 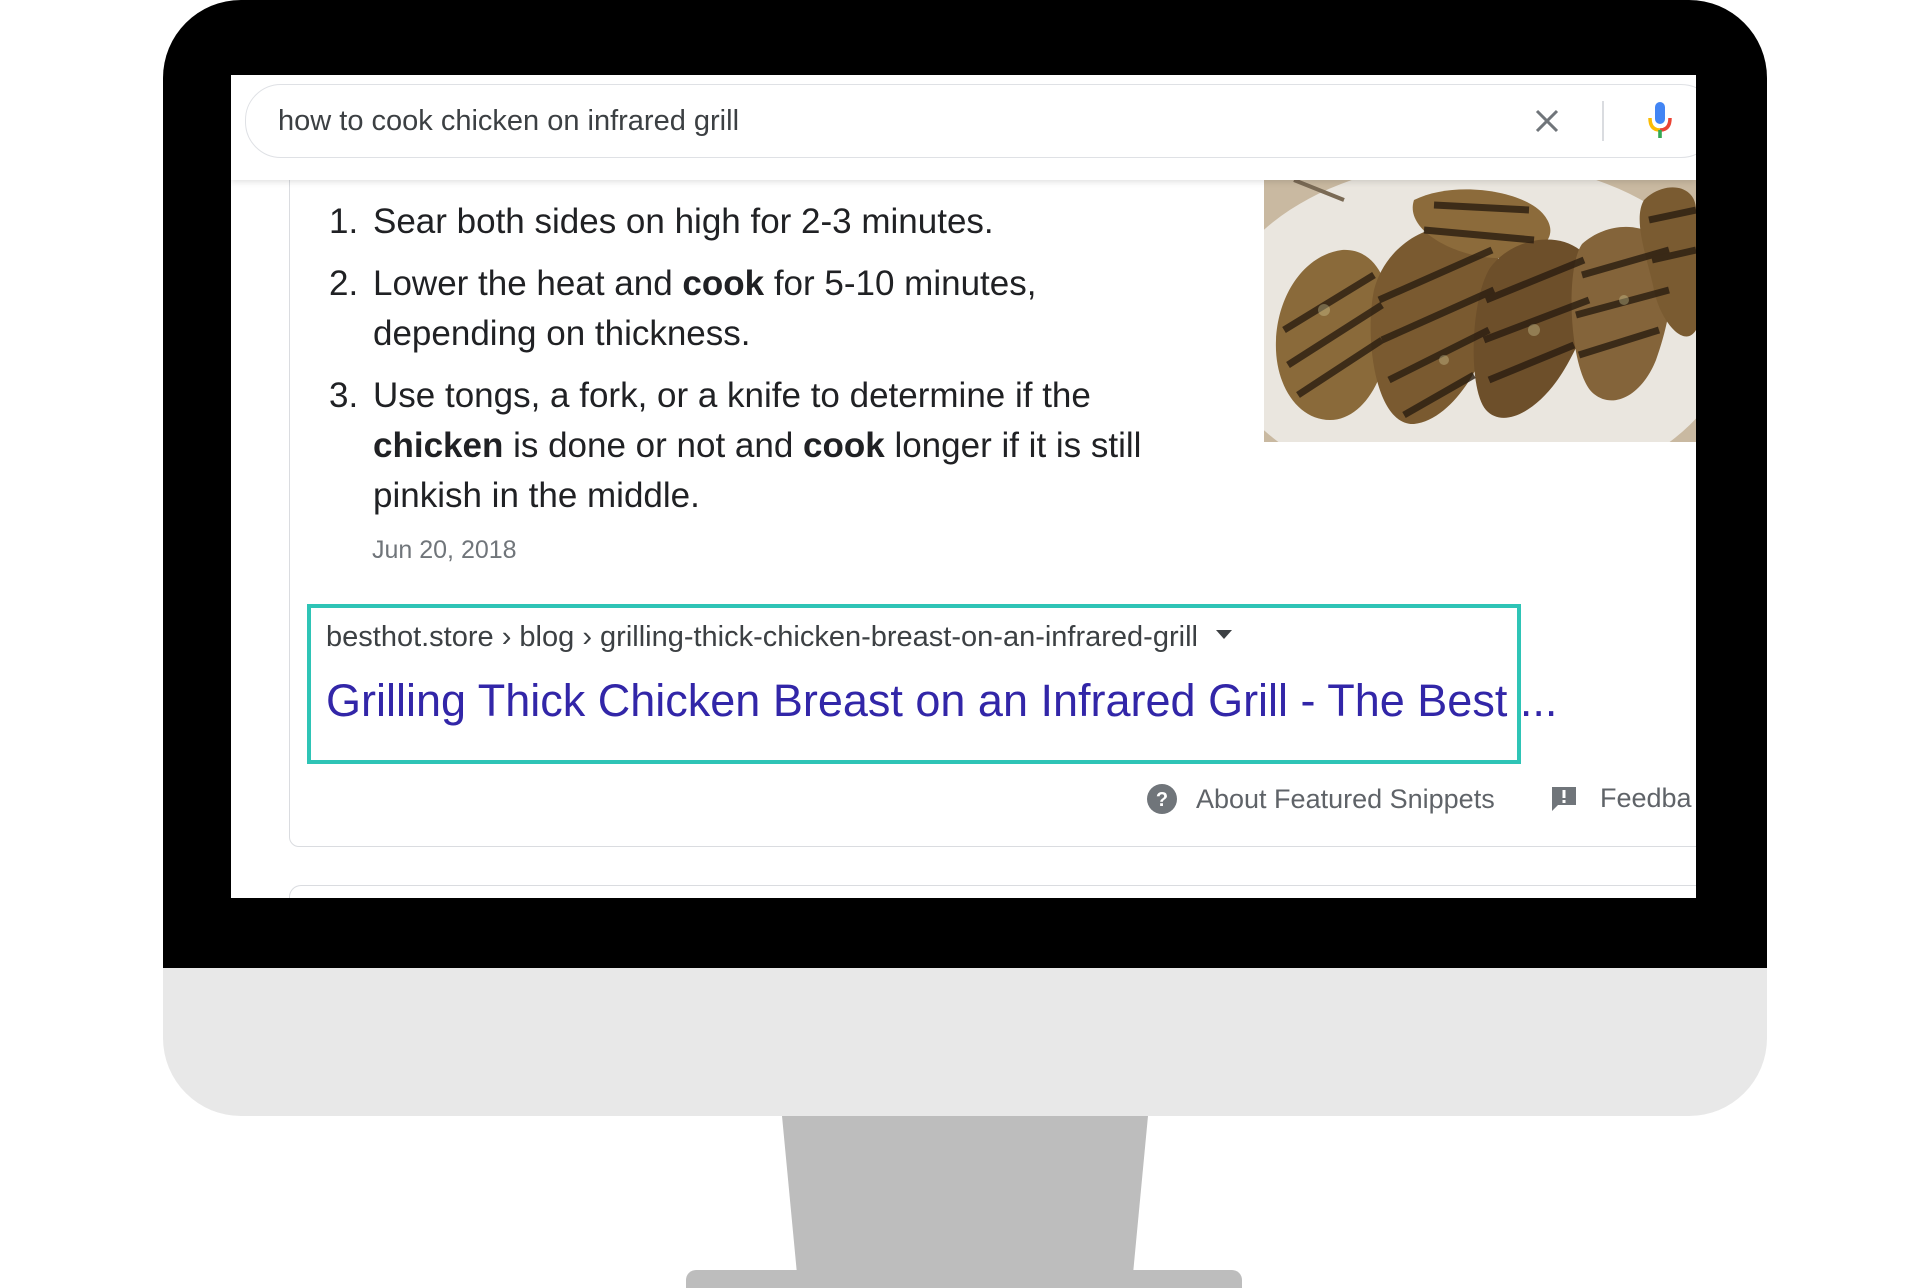 What do you see at coordinates (1223, 634) in the screenshot?
I see `caret-down-icon` at bounding box center [1223, 634].